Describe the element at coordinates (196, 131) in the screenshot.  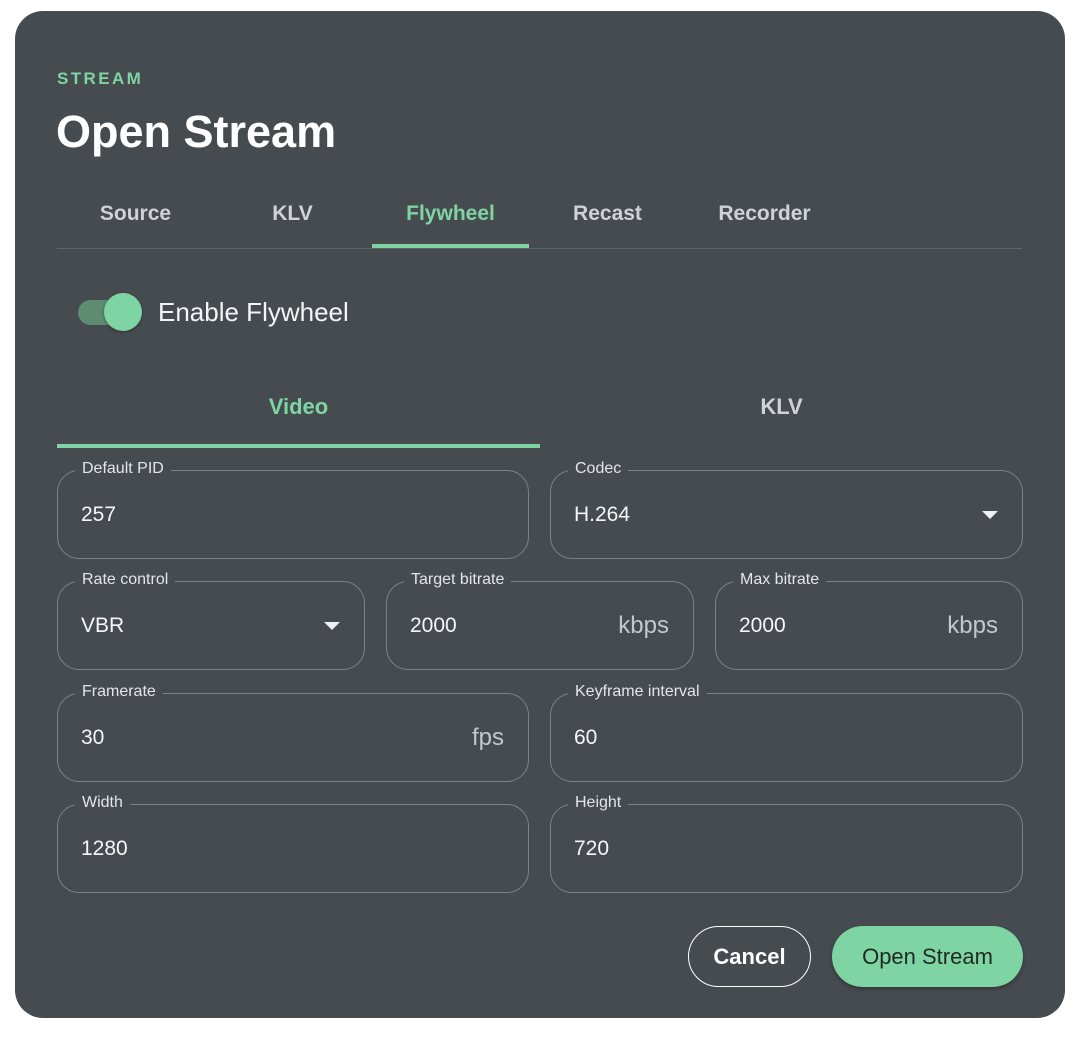
I see `dialog-title: Open Stream` at that location.